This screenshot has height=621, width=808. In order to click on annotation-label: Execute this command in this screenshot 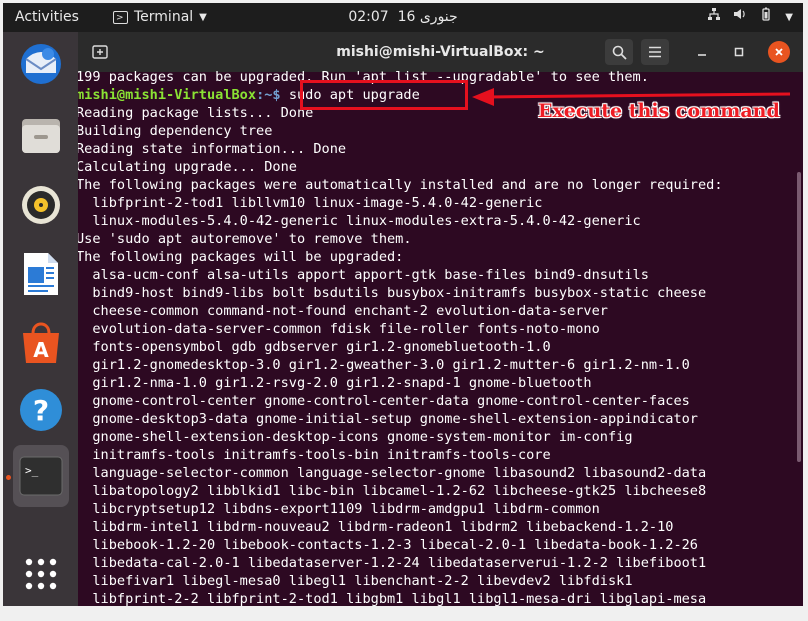, I will do `click(659, 111)`.